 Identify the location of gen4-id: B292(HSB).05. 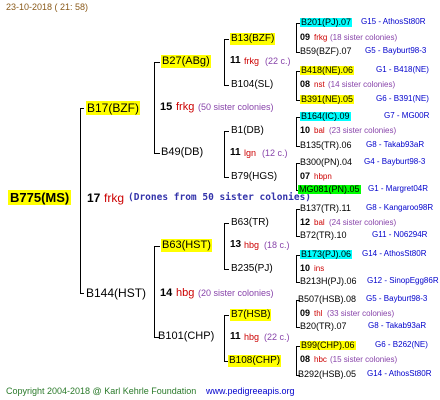
(327, 374).